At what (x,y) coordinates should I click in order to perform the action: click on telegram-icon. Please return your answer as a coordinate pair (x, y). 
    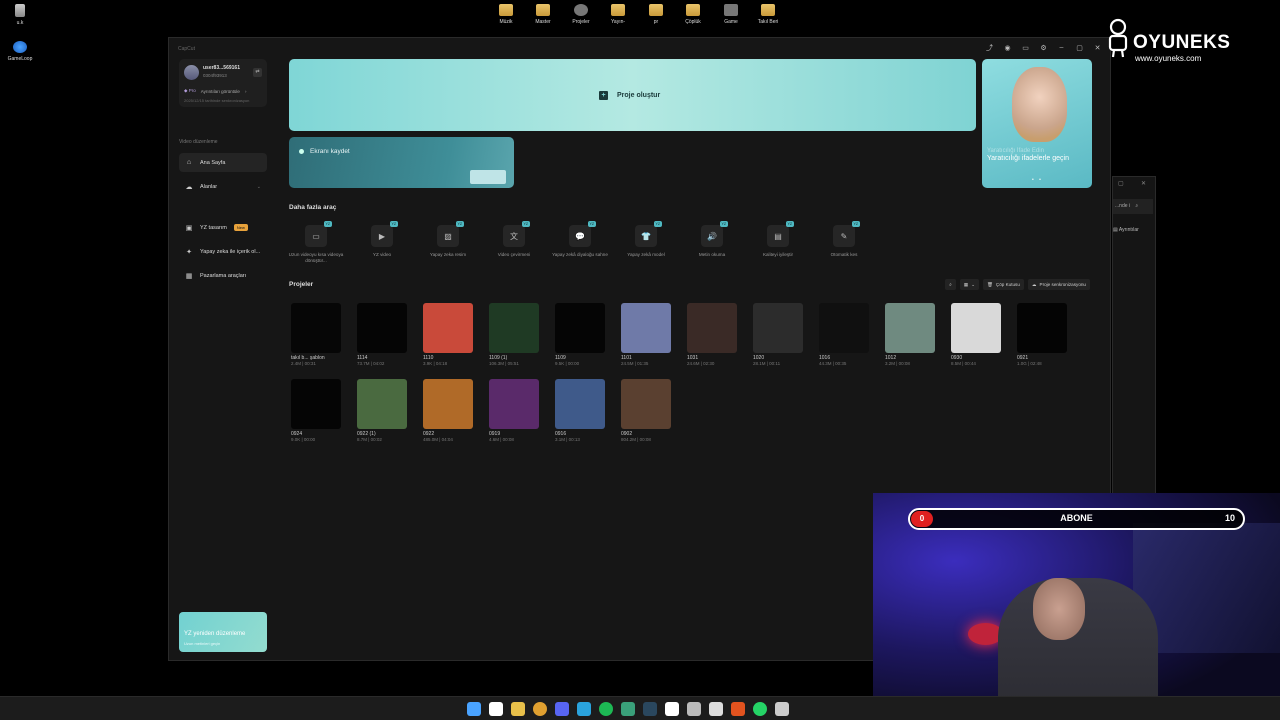
    Looking at the image, I should click on (584, 709).